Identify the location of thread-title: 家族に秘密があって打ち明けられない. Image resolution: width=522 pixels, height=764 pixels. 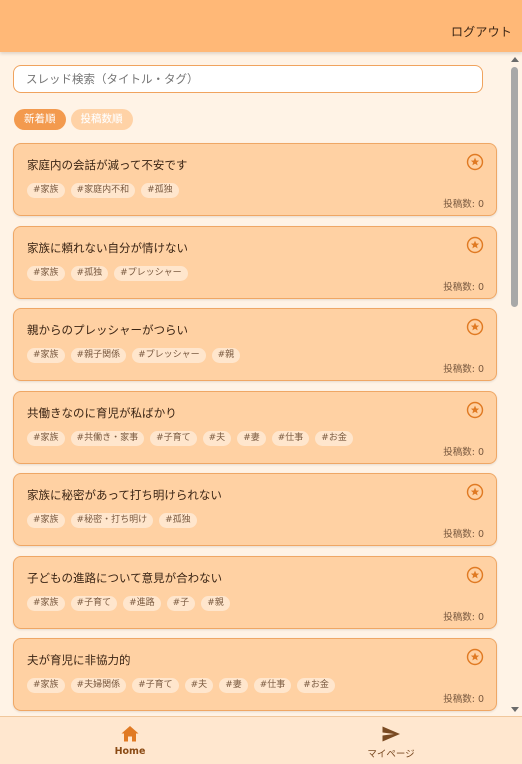
(124, 495).